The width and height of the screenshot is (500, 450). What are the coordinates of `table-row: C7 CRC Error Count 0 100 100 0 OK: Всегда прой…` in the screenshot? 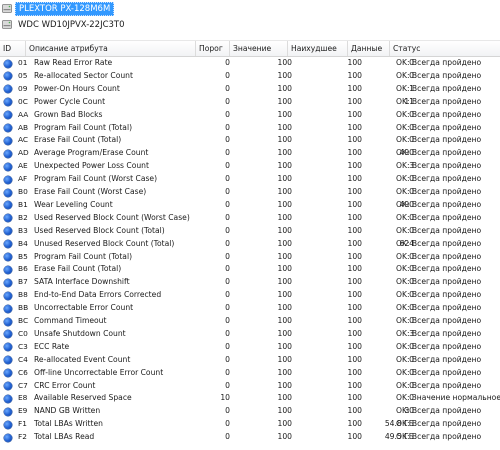 It's located at (250, 386).